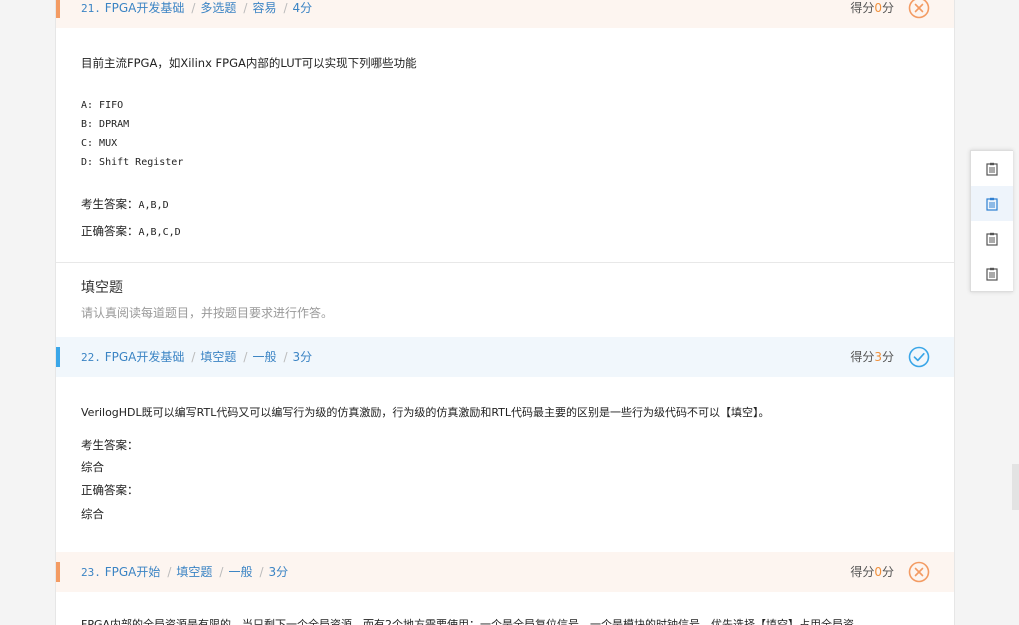 The width and height of the screenshot is (1019, 625). I want to click on check-icon, so click(919, 357).